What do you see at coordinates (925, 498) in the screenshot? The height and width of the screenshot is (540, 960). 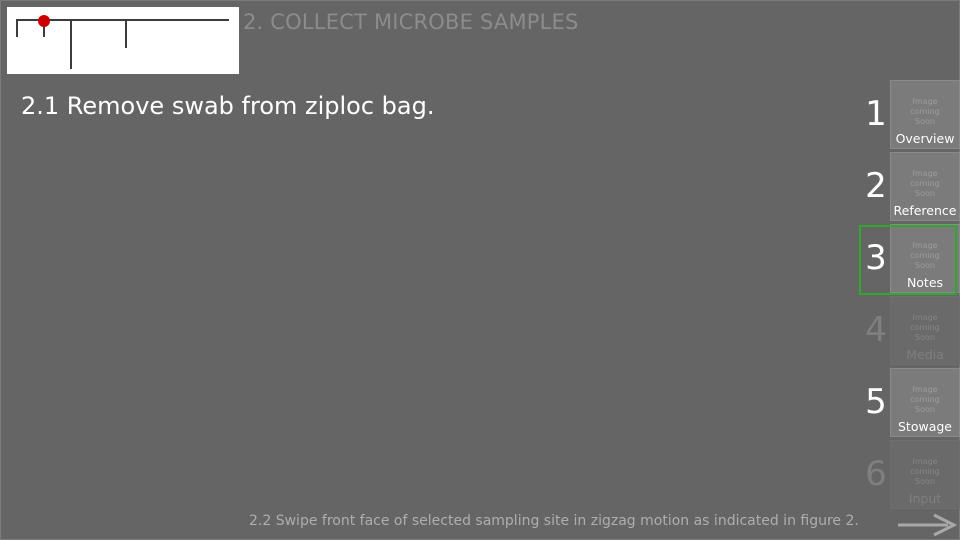 I see `tab-label: Input` at bounding box center [925, 498].